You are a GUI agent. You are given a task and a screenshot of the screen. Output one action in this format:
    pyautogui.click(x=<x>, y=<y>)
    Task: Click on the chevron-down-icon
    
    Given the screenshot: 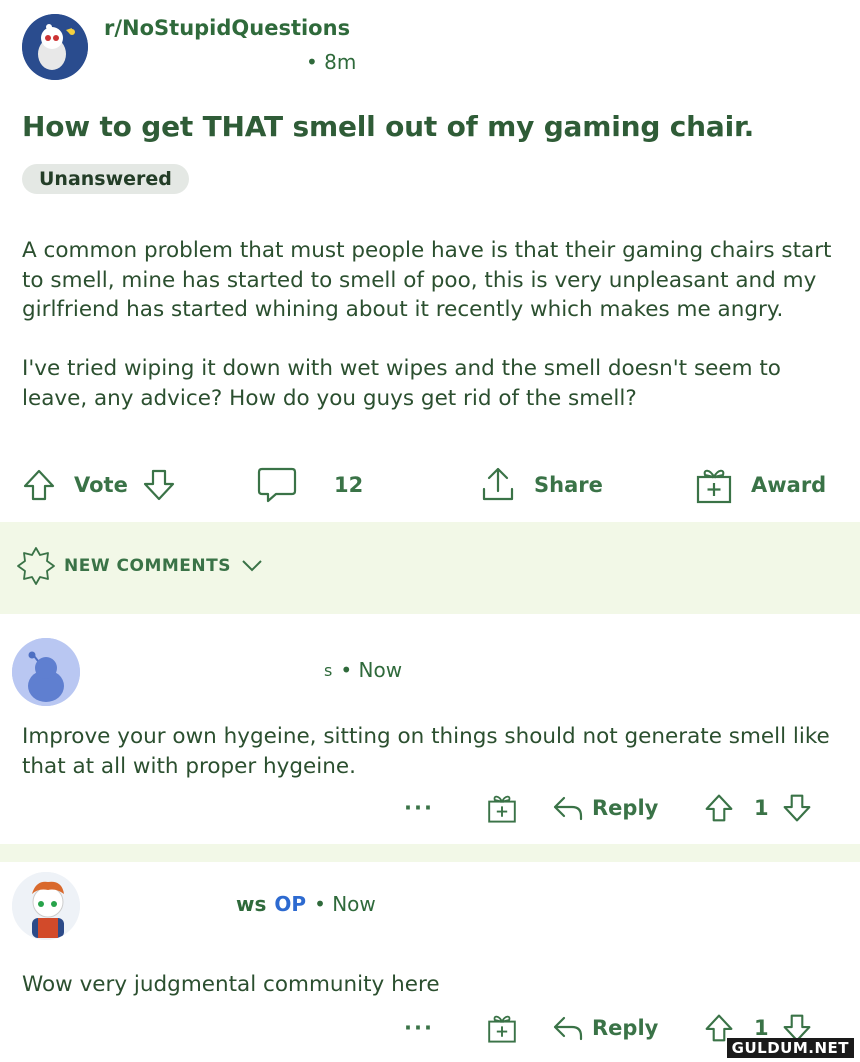 What is the action you would take?
    pyautogui.click(x=252, y=566)
    